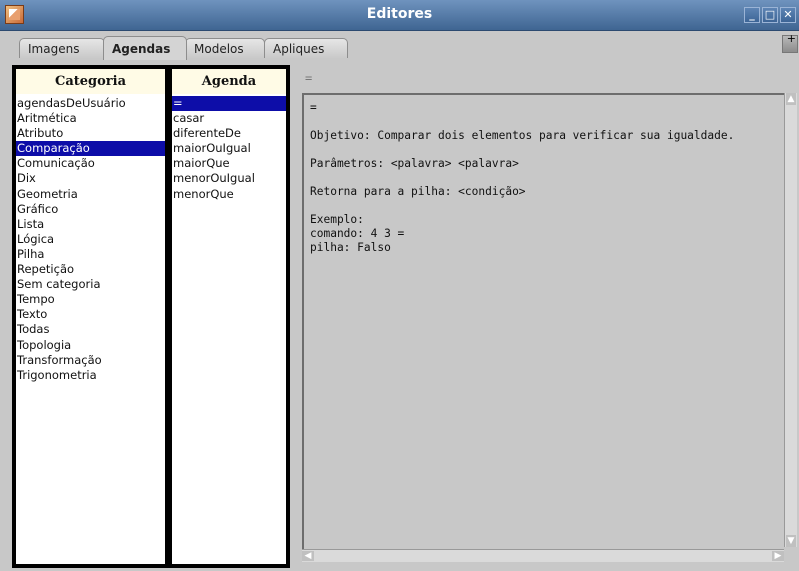  What do you see at coordinates (90, 163) in the screenshot?
I see `categoria-list-item: Comunicação` at bounding box center [90, 163].